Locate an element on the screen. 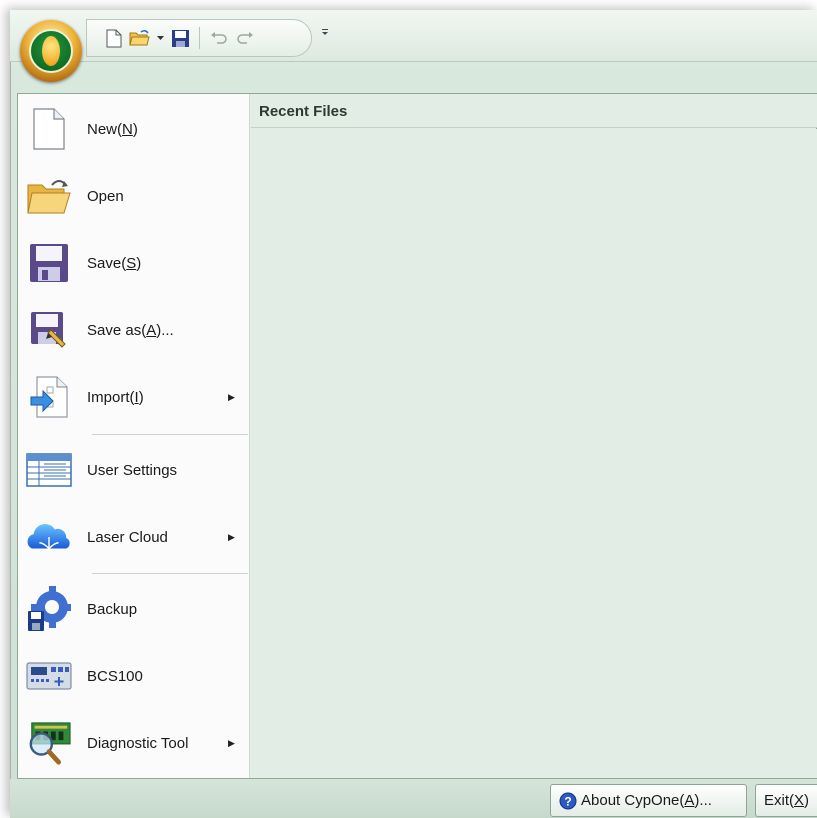 The image size is (817, 818). recent-files-header: Recent Files is located at coordinates (534, 111).